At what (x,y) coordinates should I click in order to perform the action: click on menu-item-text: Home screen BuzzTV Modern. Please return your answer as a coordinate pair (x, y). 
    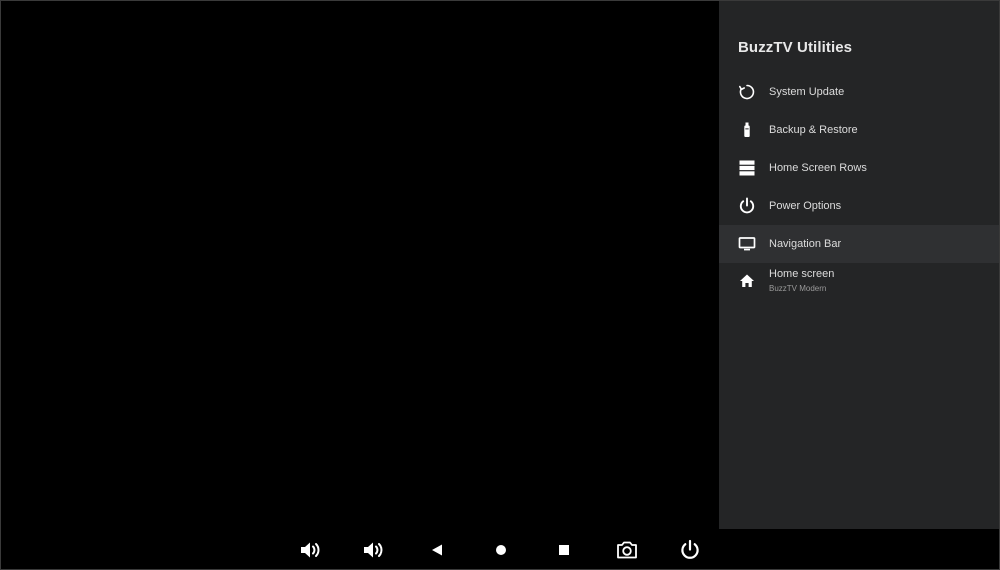
    Looking at the image, I should click on (801, 281).